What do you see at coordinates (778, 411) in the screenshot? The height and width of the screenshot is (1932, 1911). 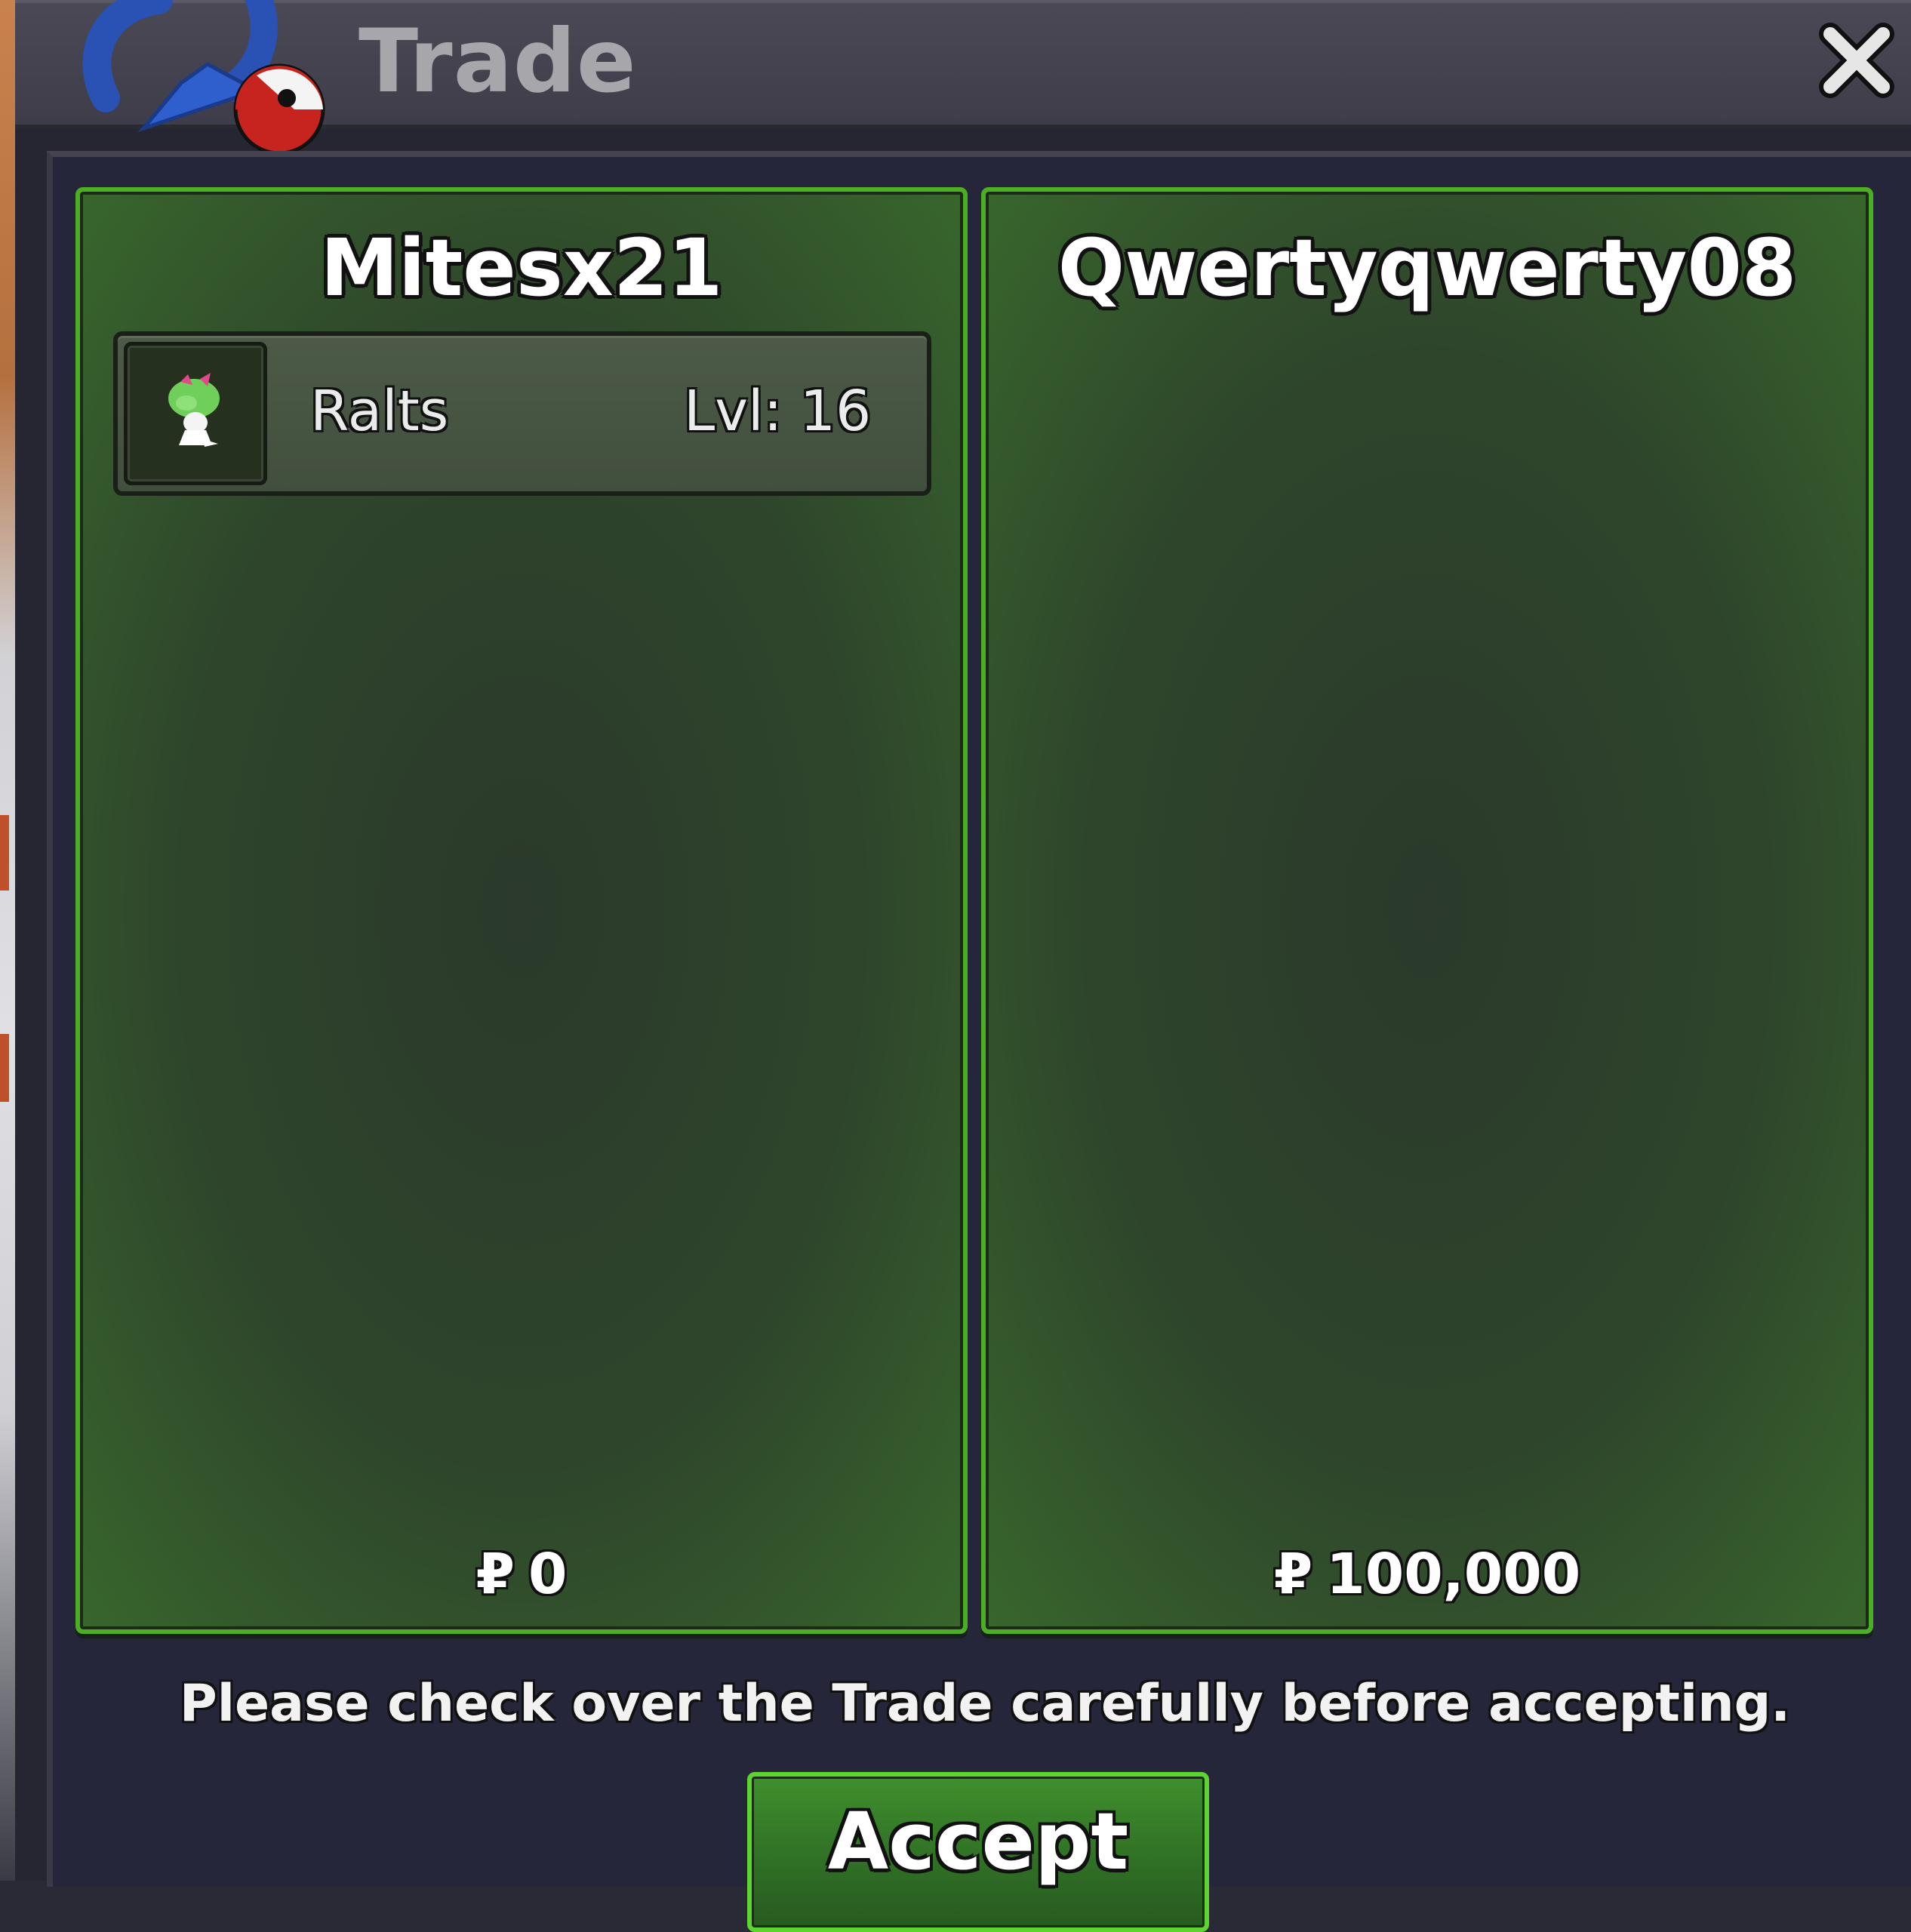 I see `pokemon-level: Lvl: 16` at bounding box center [778, 411].